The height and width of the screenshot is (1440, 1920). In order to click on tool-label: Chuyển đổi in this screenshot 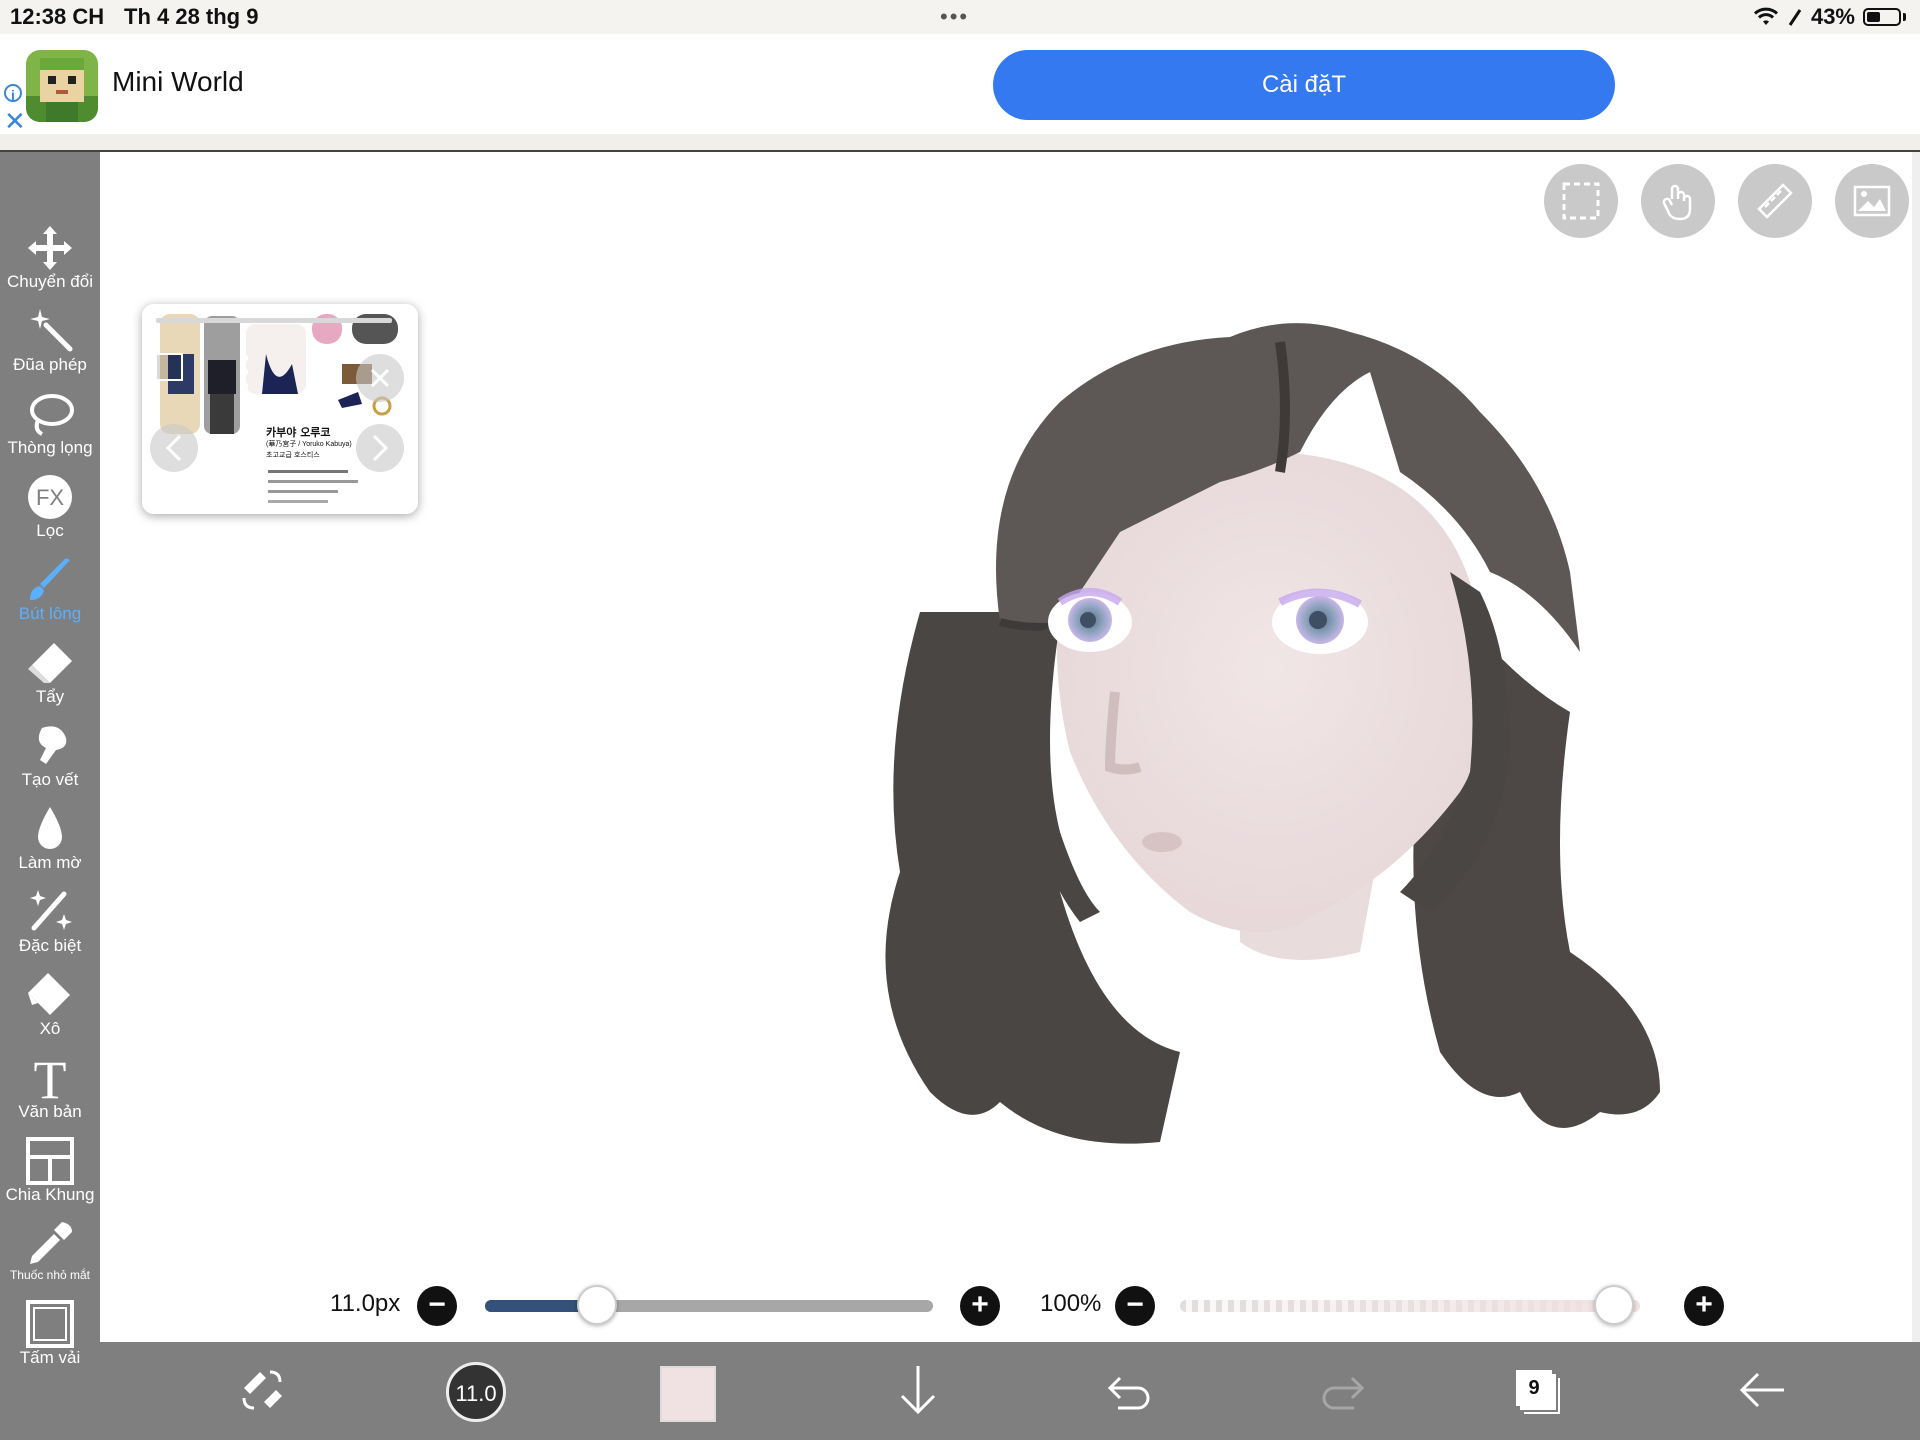, I will do `click(49, 281)`.